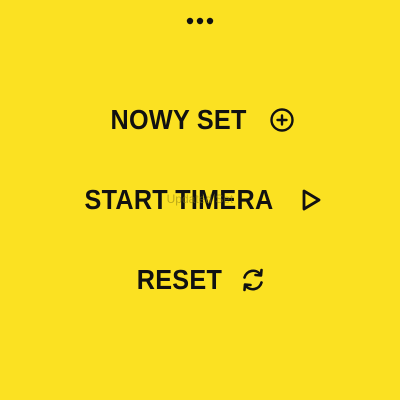 The image size is (400, 400). Describe the element at coordinates (282, 120) in the screenshot. I see `plus-circle-icon` at that location.